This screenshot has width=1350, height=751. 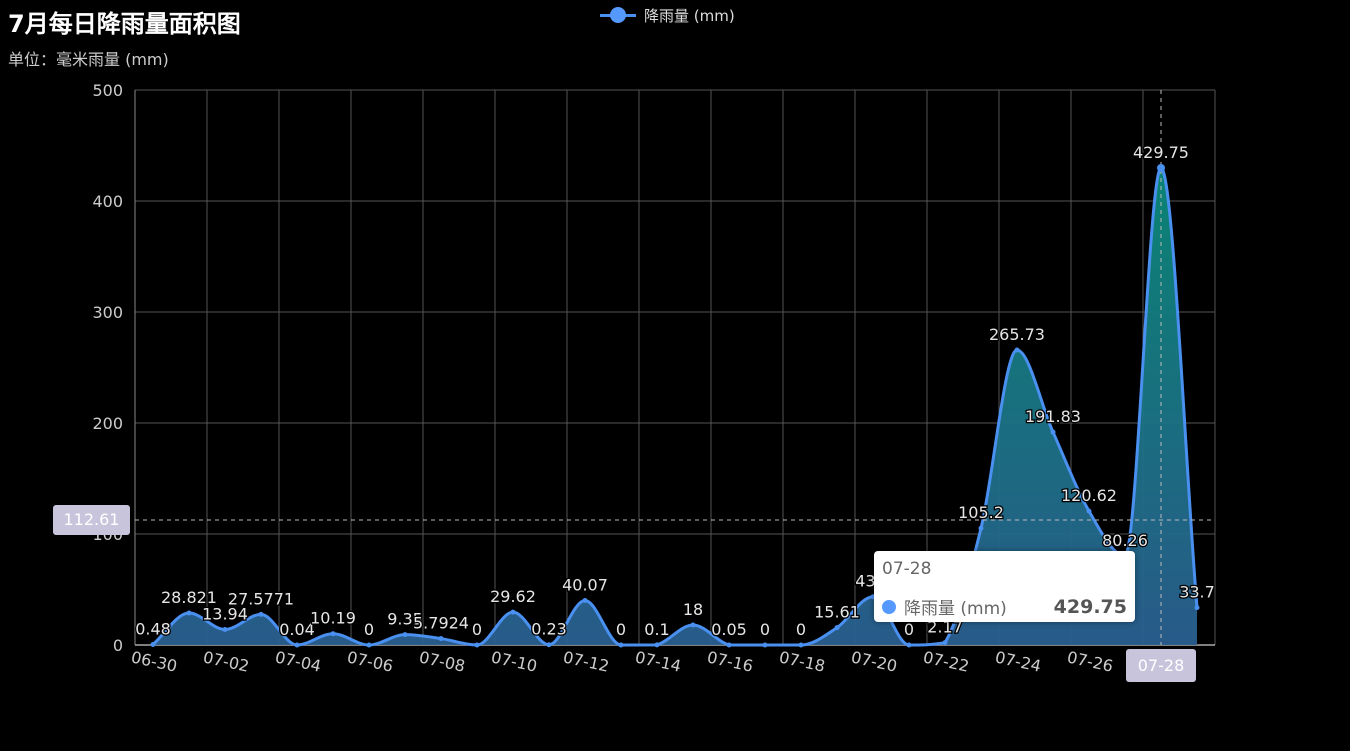 I want to click on y-tick-label: 0, so click(x=118, y=645).